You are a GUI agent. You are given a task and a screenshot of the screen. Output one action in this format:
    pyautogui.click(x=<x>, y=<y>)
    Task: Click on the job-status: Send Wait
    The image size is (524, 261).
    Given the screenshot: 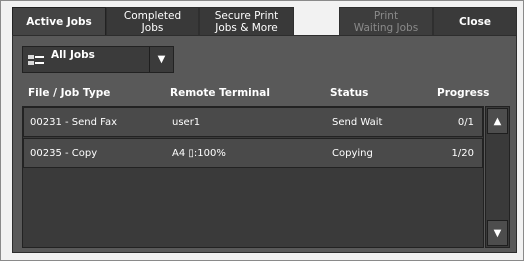 What is the action you would take?
    pyautogui.click(x=357, y=122)
    